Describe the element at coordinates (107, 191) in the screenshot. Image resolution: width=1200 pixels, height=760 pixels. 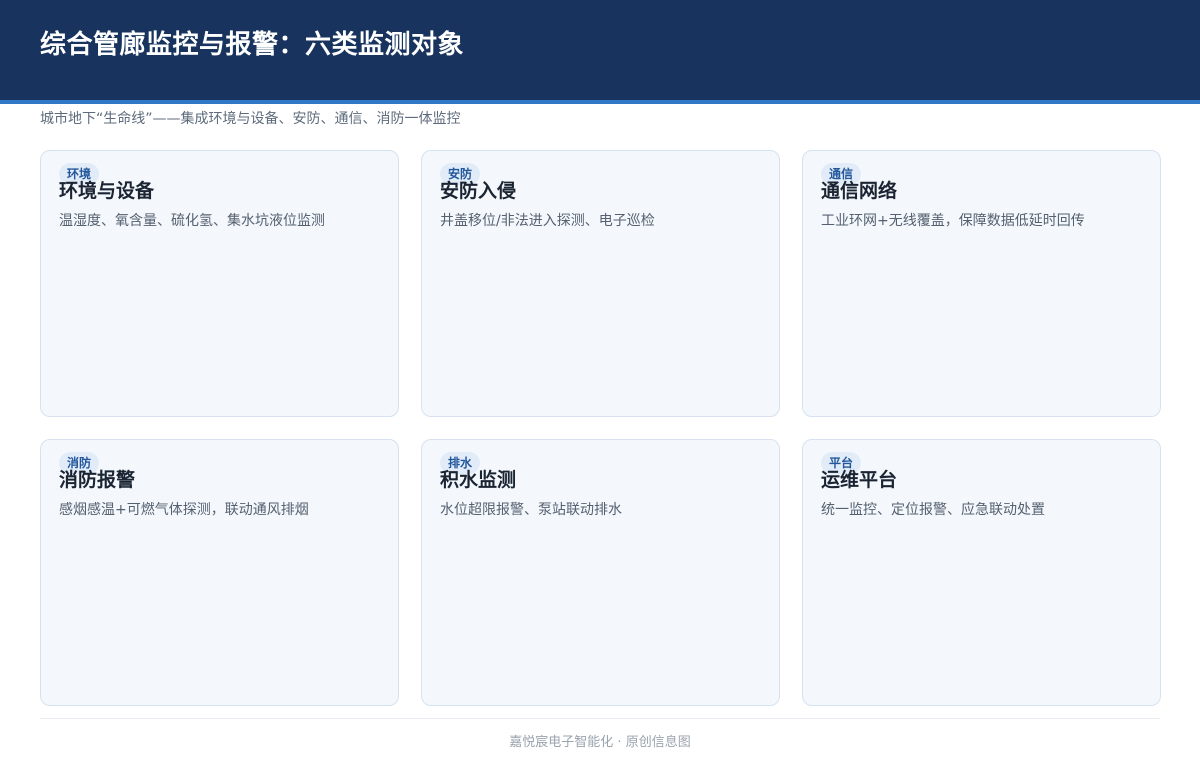
I see `card-title: 环境与设备` at that location.